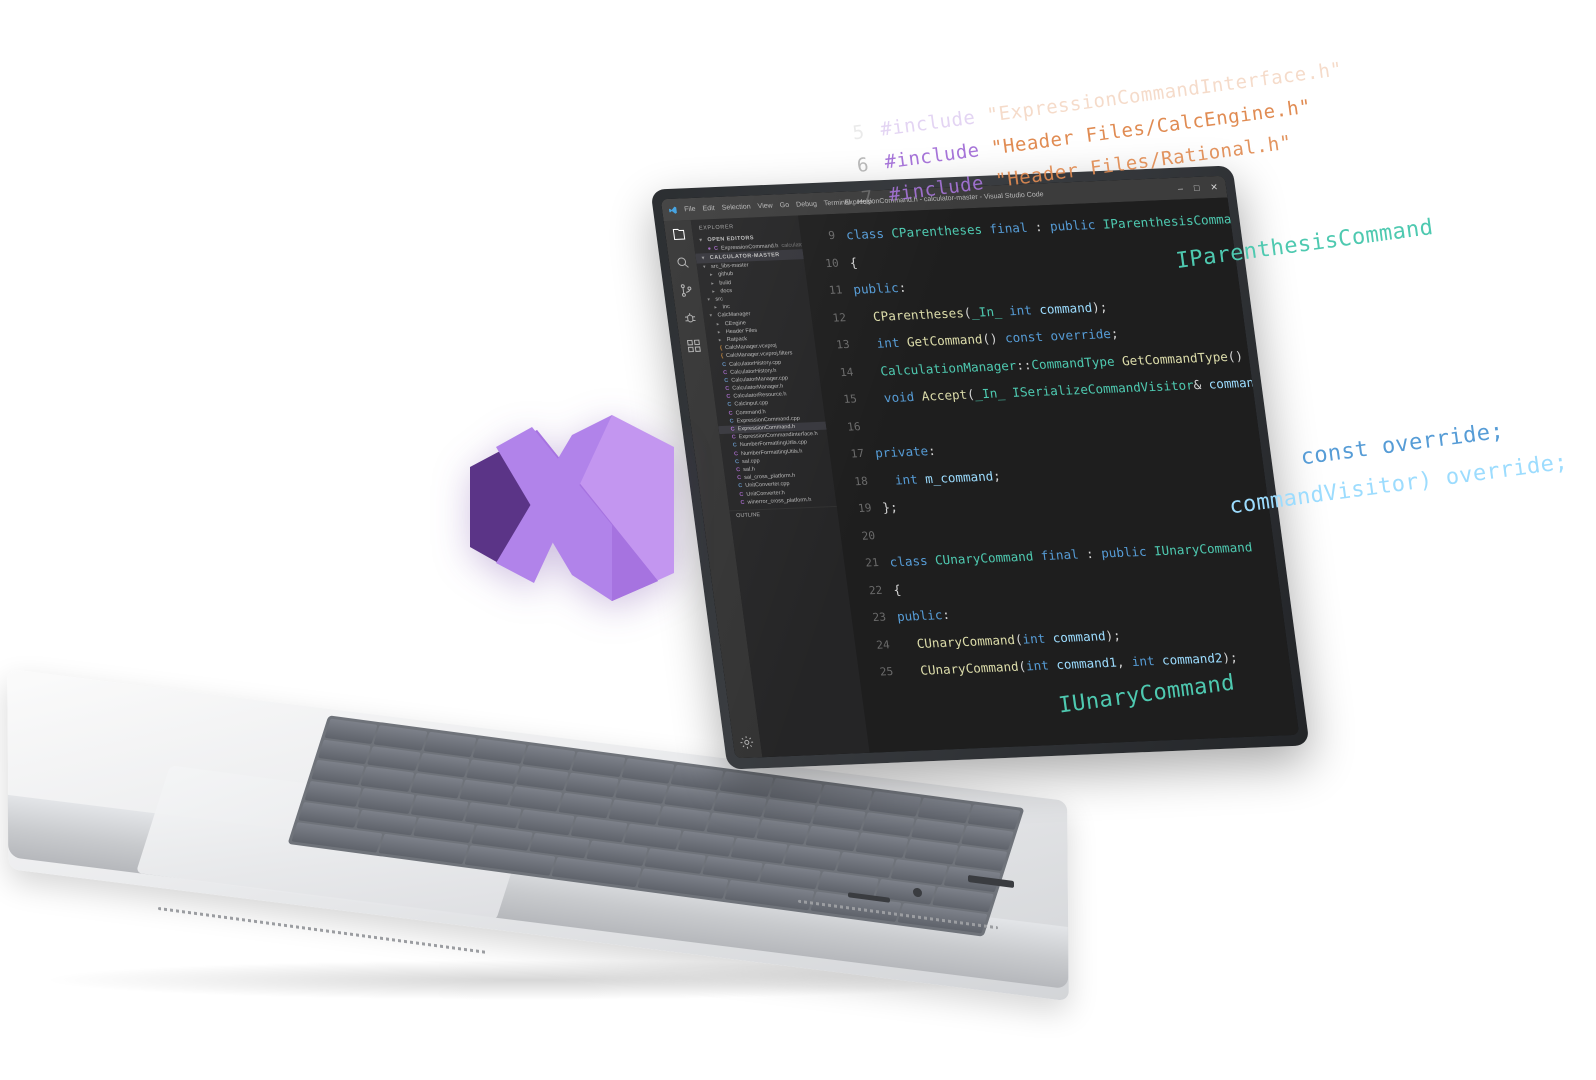 Image resolution: width=1596 pixels, height=1080 pixels. I want to click on search-icon, so click(682, 262).